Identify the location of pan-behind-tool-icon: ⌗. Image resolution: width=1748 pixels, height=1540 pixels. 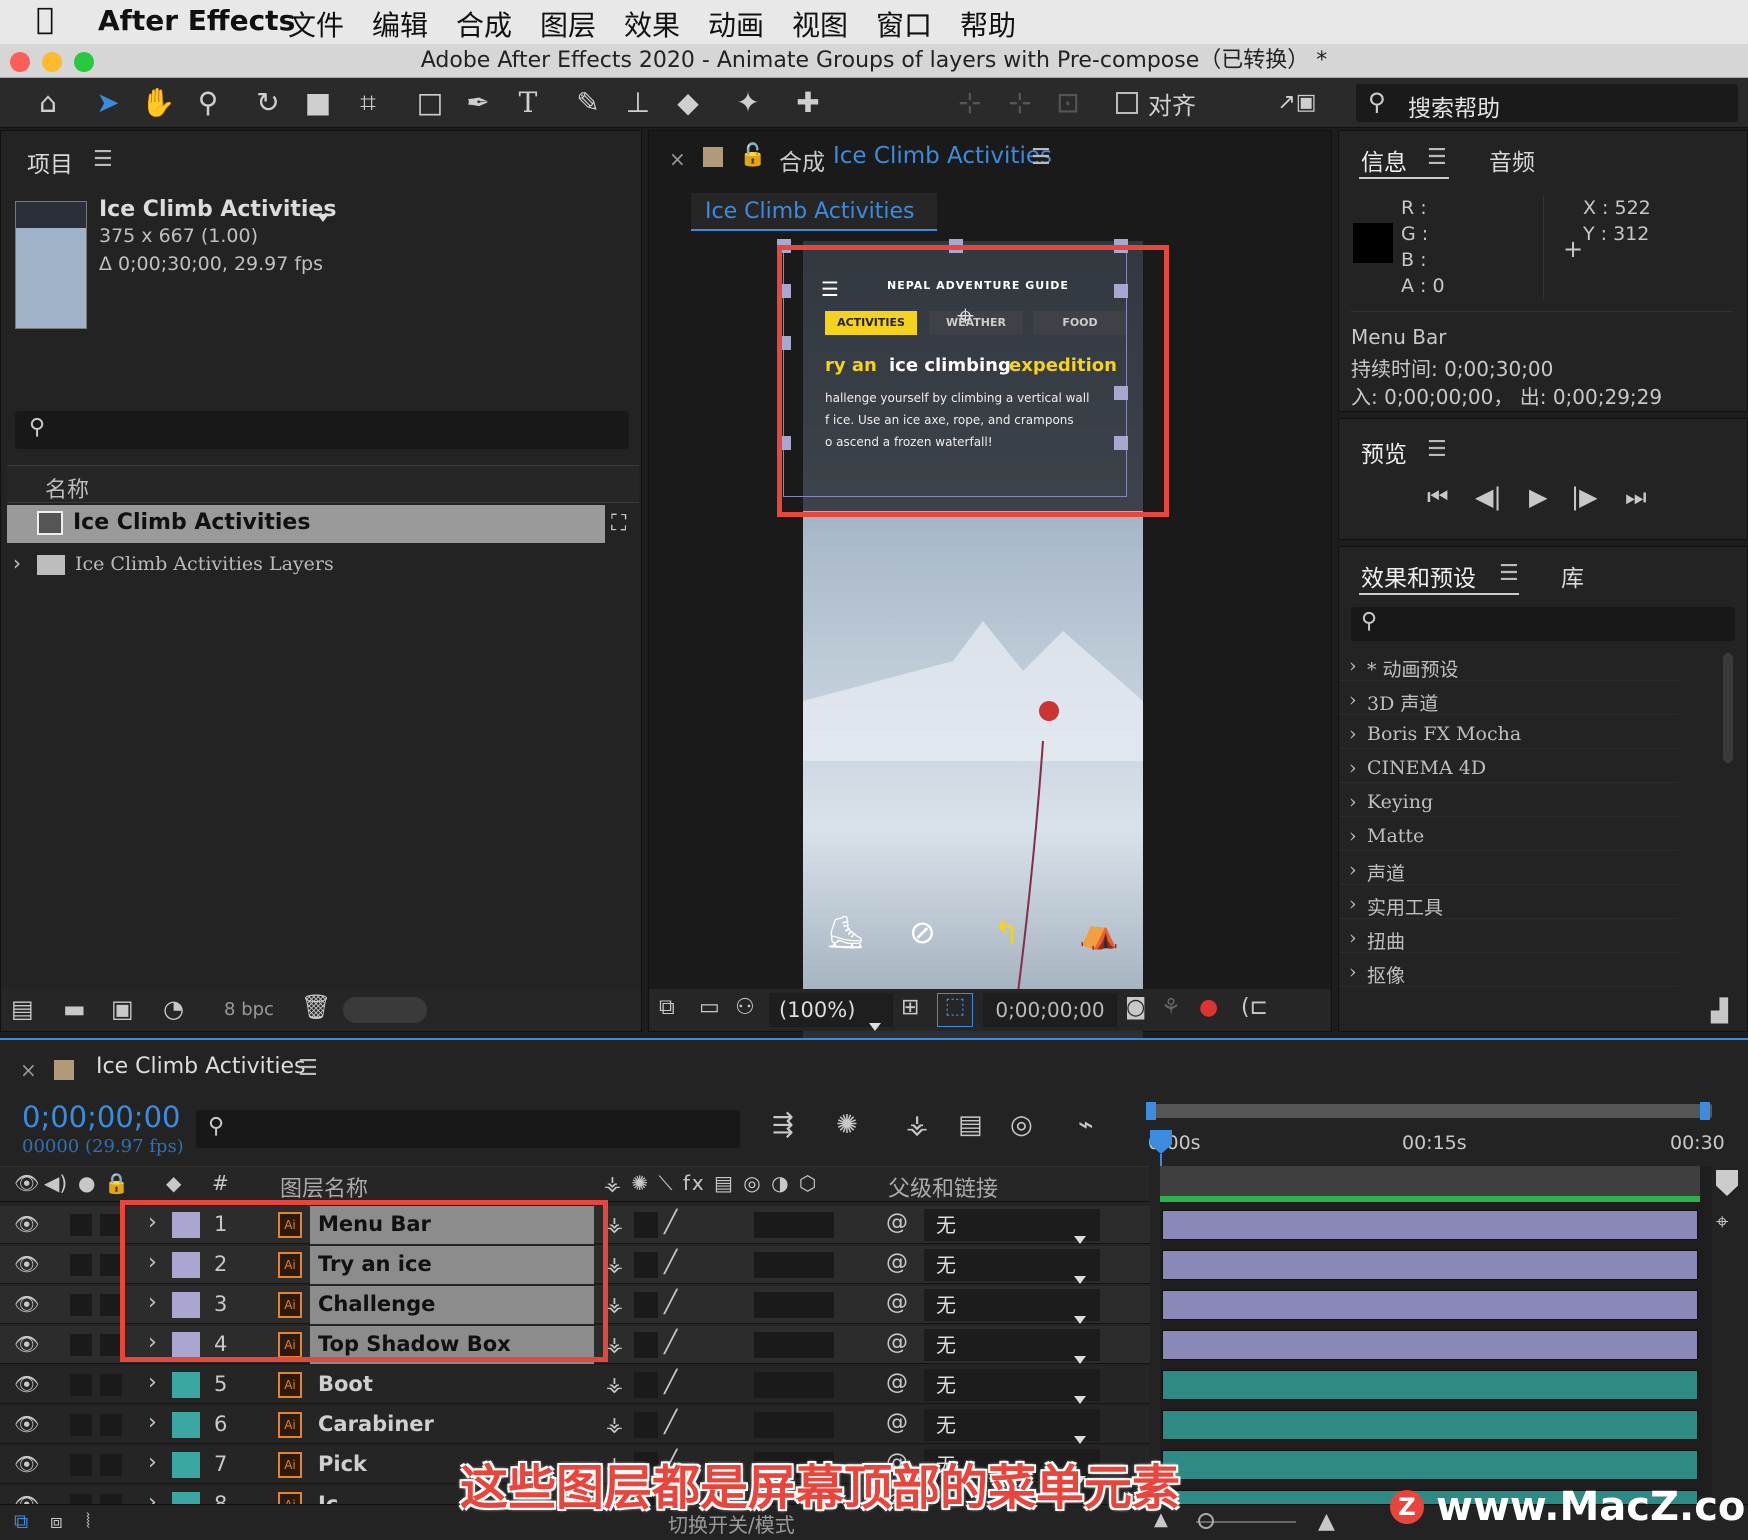
(368, 103).